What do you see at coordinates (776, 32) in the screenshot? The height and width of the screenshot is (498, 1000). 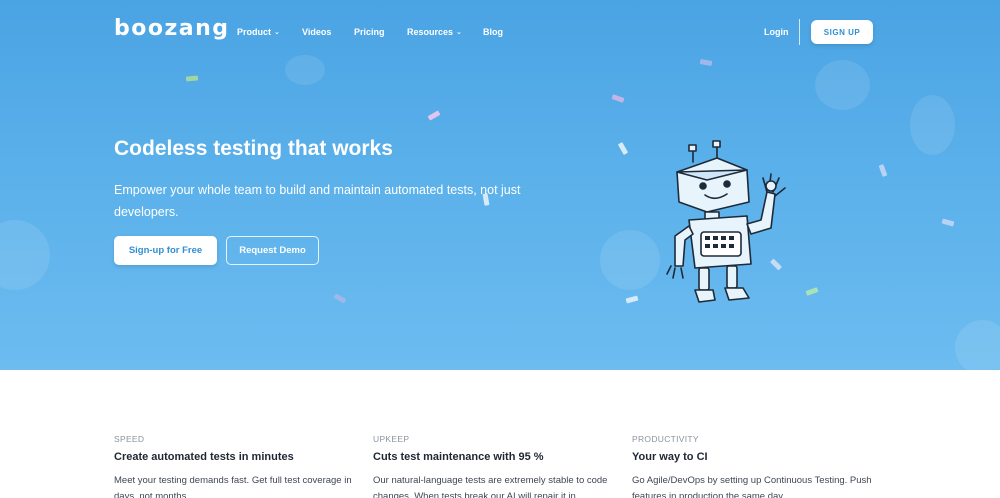 I see `login-link: Login` at bounding box center [776, 32].